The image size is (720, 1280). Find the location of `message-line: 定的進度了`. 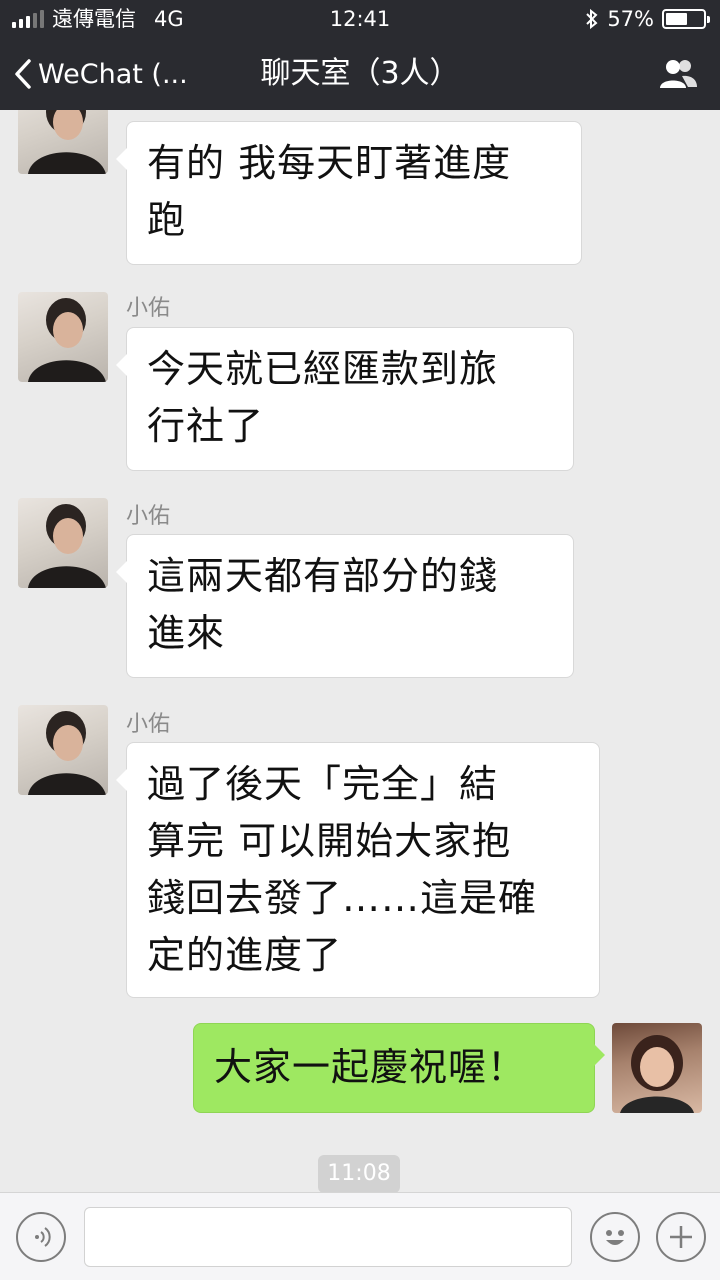

message-line: 定的進度了 is located at coordinates (245, 955).